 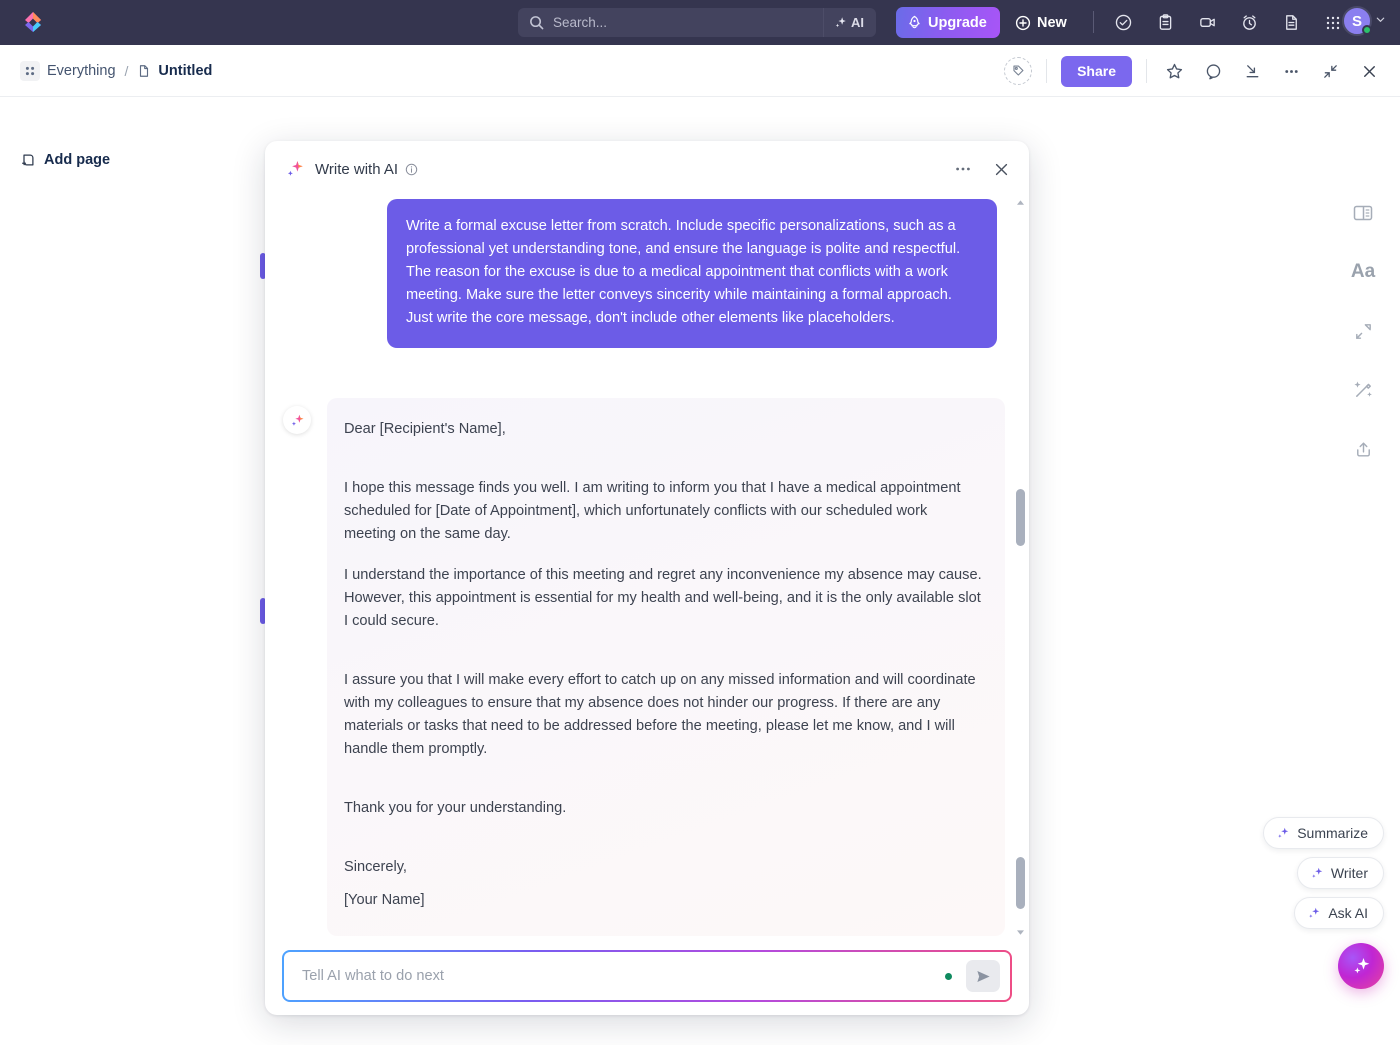 What do you see at coordinates (1332, 833) in the screenshot?
I see `summarize-label: Summarize` at bounding box center [1332, 833].